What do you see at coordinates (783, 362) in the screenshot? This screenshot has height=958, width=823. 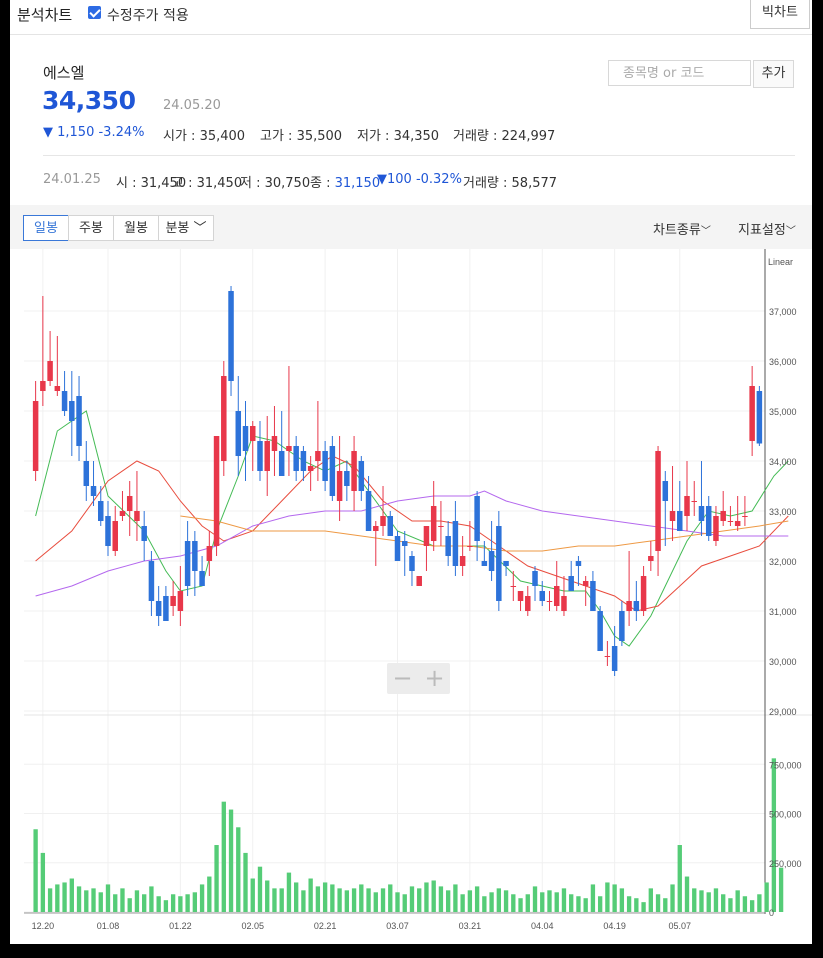 I see `price-tick-label: 36,000` at bounding box center [783, 362].